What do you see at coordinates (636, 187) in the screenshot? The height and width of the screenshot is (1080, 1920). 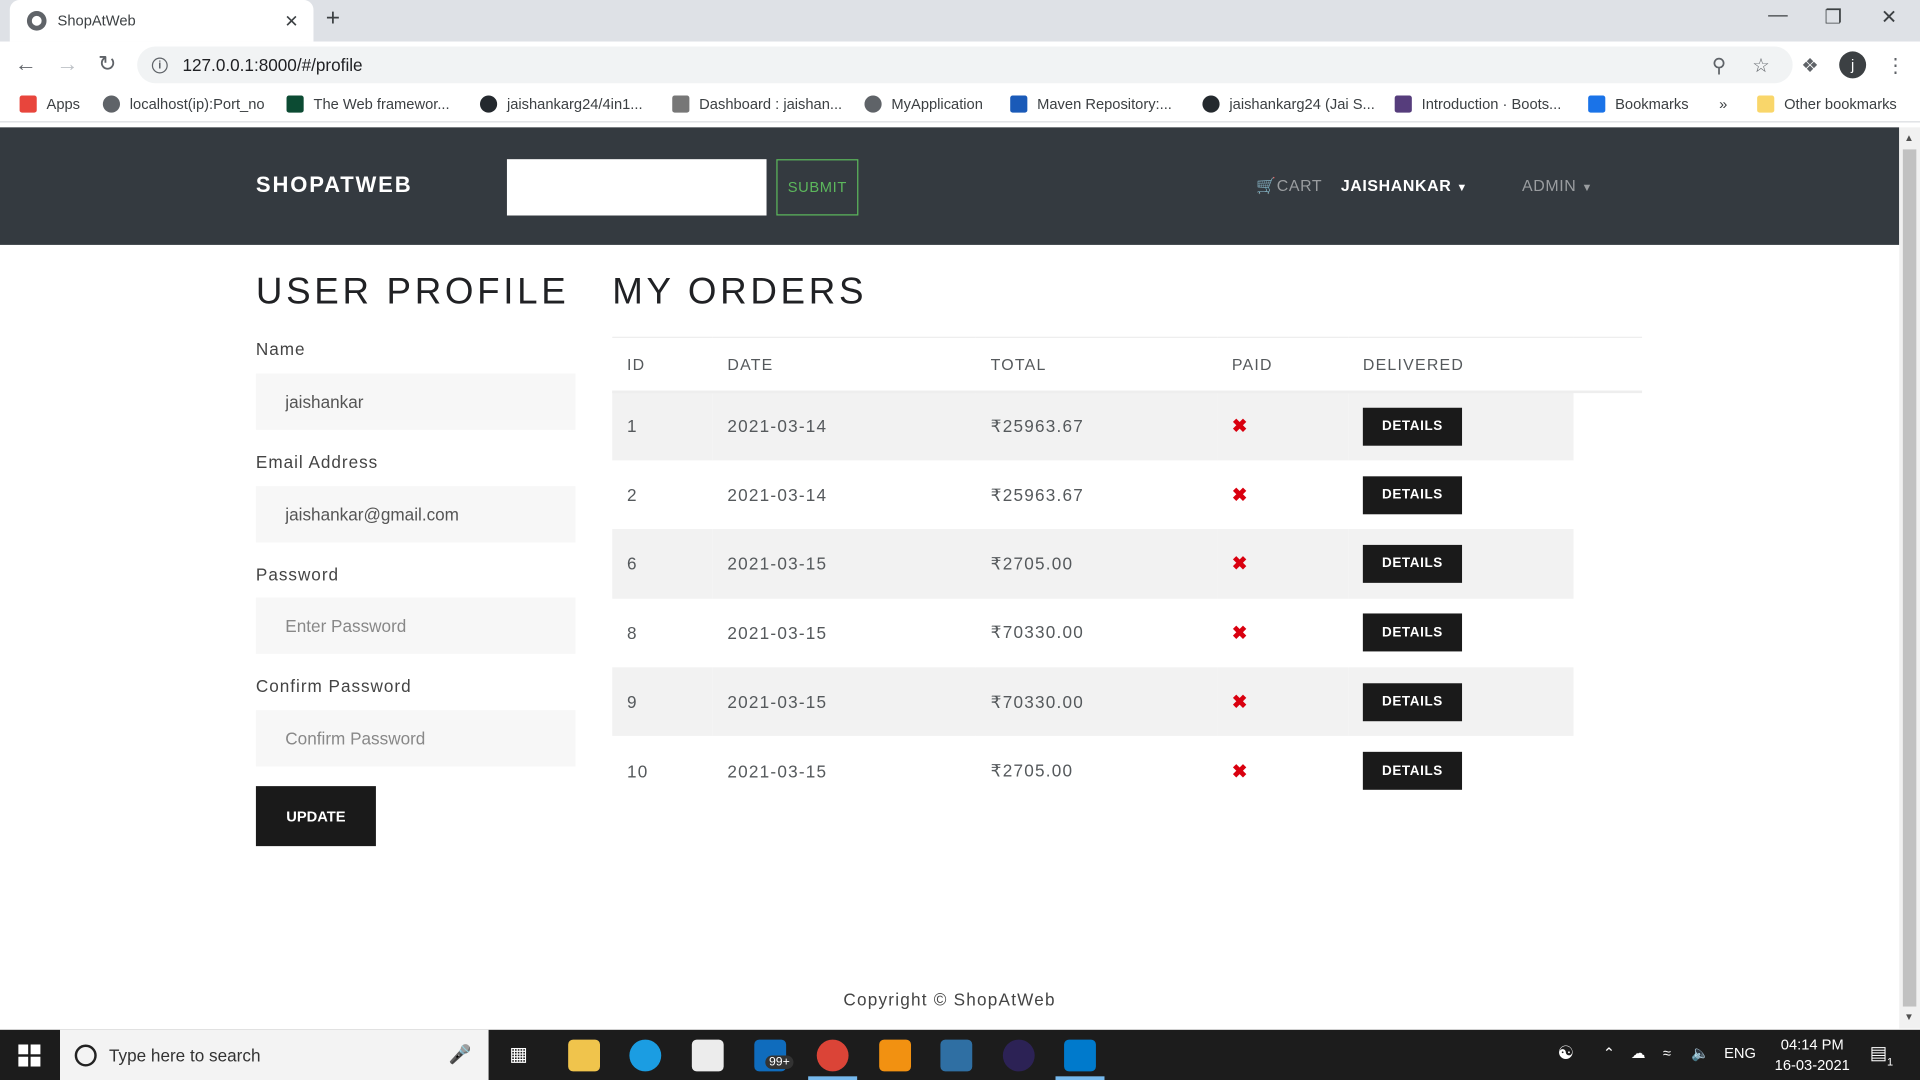 I see `search-input` at bounding box center [636, 187].